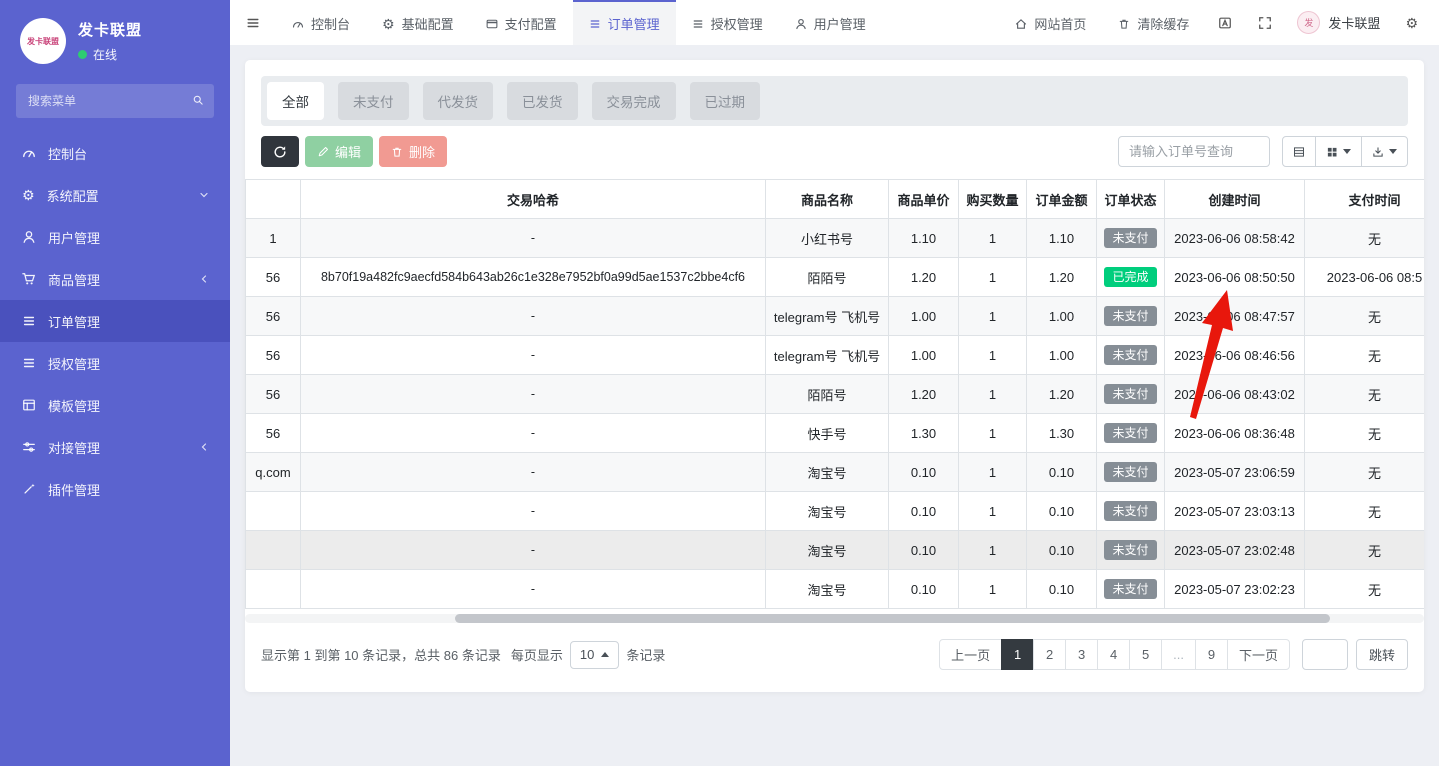  What do you see at coordinates (418, 22) in the screenshot?
I see `nav-item-base-config: ⚙ 基础配置` at bounding box center [418, 22].